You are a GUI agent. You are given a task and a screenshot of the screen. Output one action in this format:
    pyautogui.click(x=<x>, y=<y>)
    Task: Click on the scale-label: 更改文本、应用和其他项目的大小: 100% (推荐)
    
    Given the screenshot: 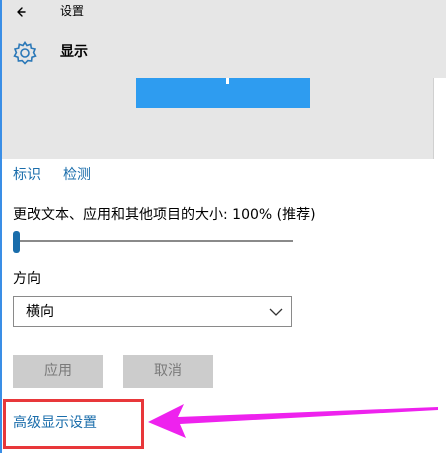 What is the action you would take?
    pyautogui.click(x=164, y=215)
    